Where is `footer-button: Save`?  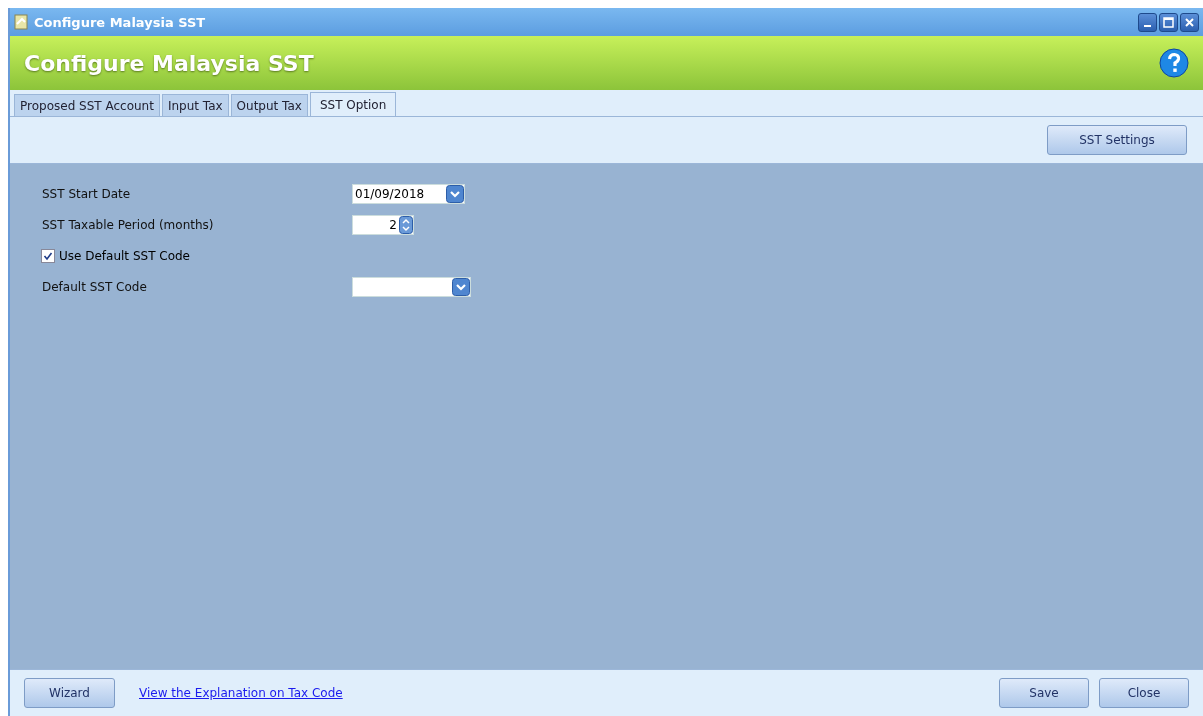 footer-button: Save is located at coordinates (1044, 693).